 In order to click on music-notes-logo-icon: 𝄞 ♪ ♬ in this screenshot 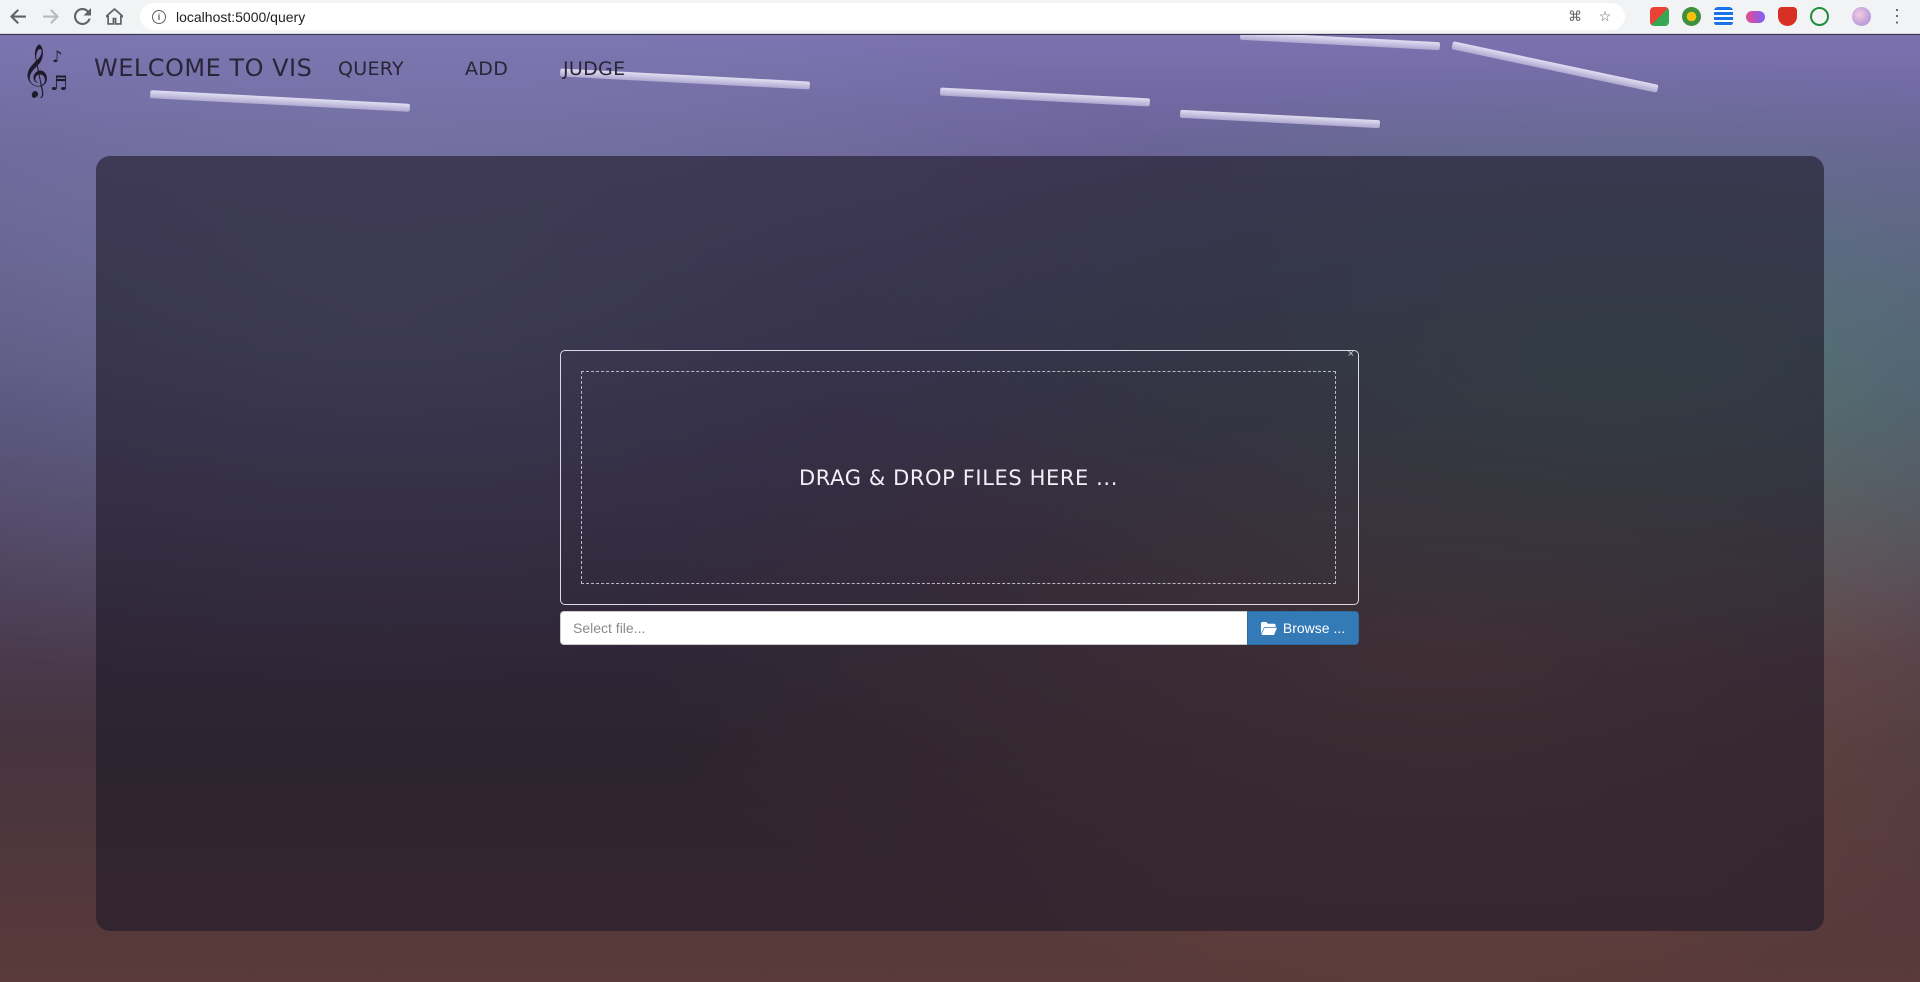, I will do `click(46, 69)`.